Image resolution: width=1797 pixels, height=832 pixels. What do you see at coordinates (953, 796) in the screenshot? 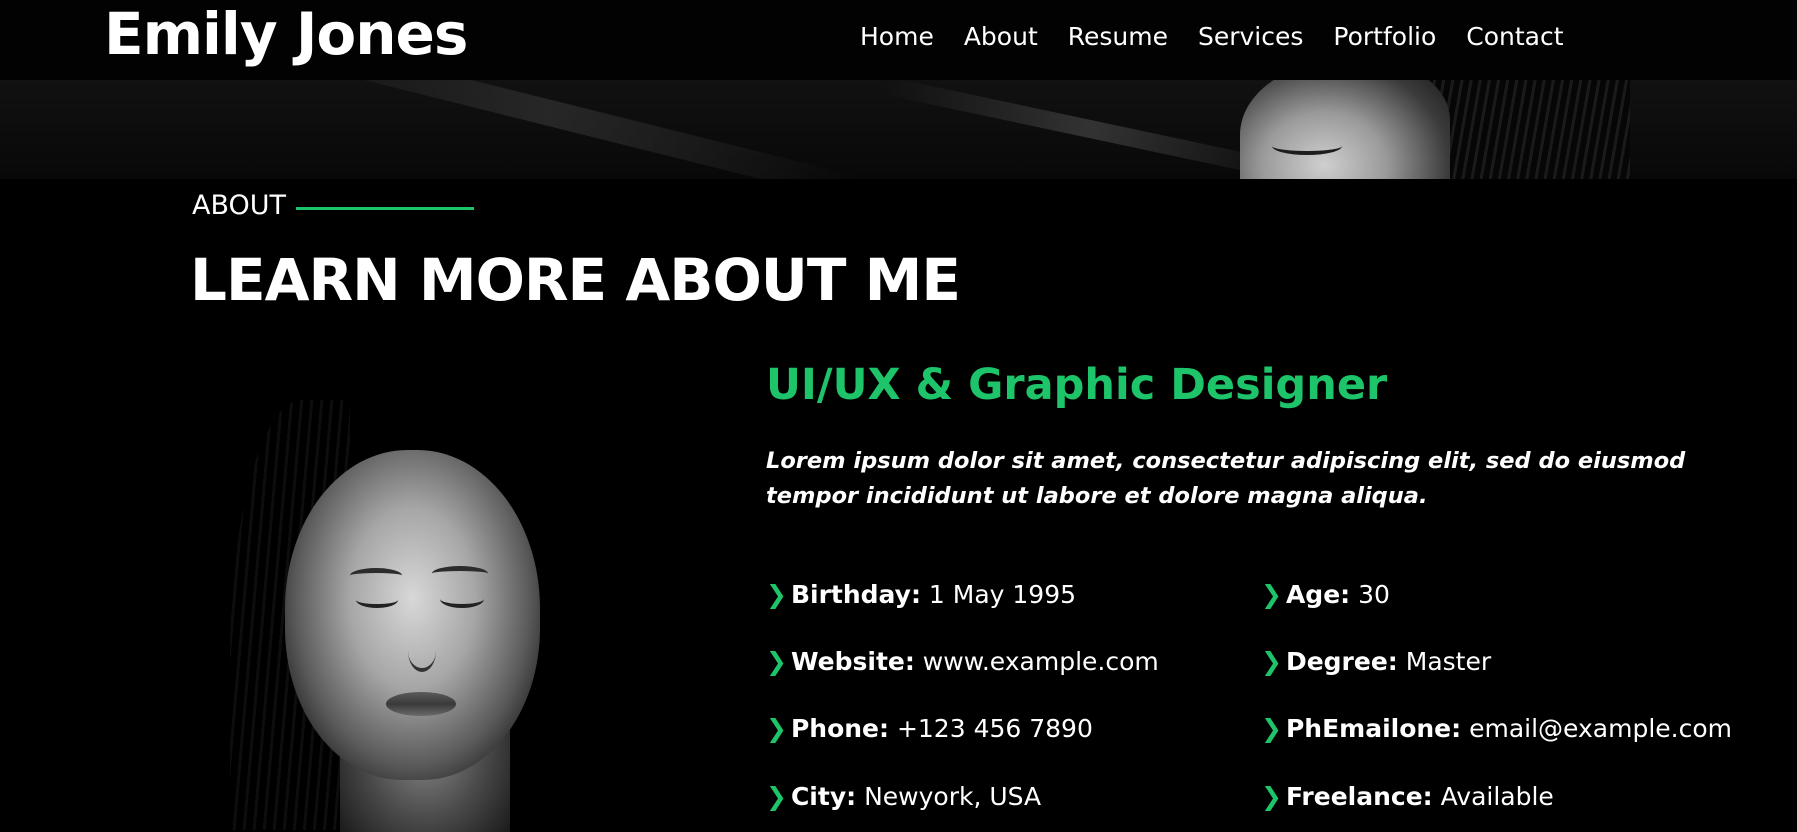
I see `info-value: Newyork, USA` at bounding box center [953, 796].